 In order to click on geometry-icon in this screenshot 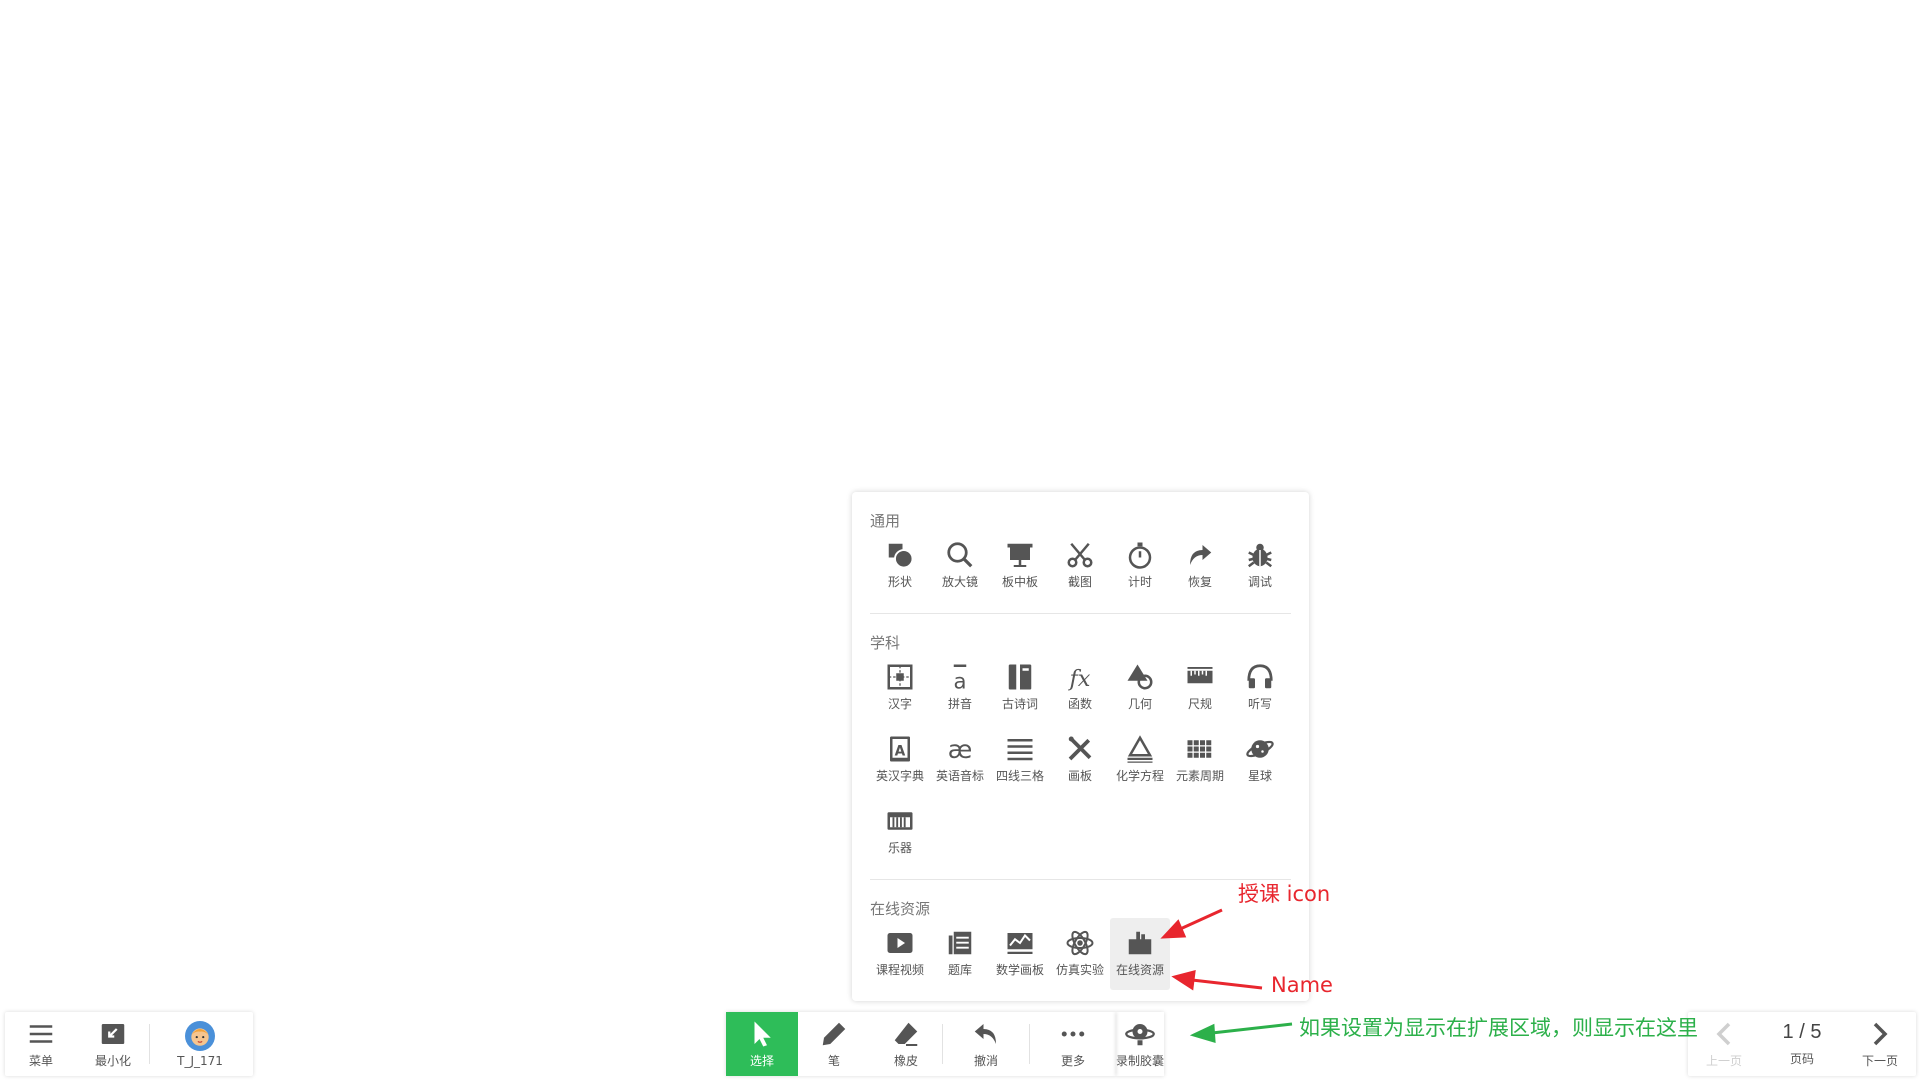, I will do `click(1140, 677)`.